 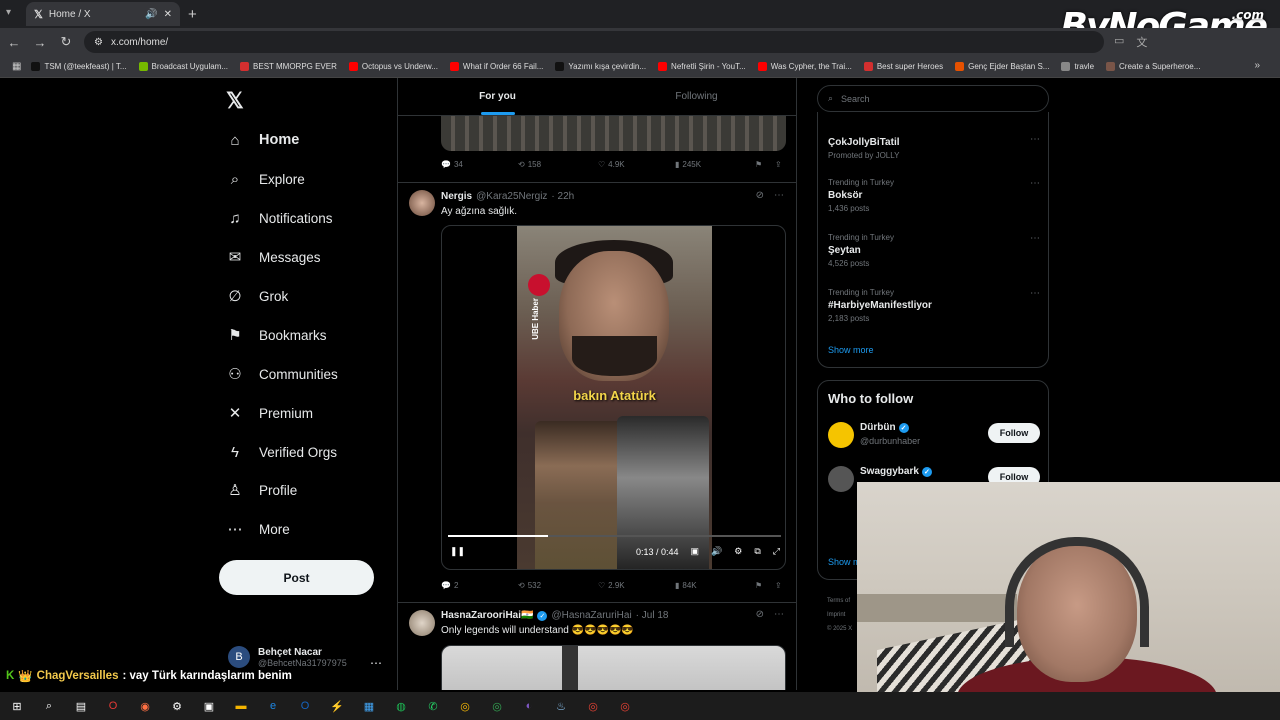 I want to click on outlook-icon: O, so click(x=305, y=706).